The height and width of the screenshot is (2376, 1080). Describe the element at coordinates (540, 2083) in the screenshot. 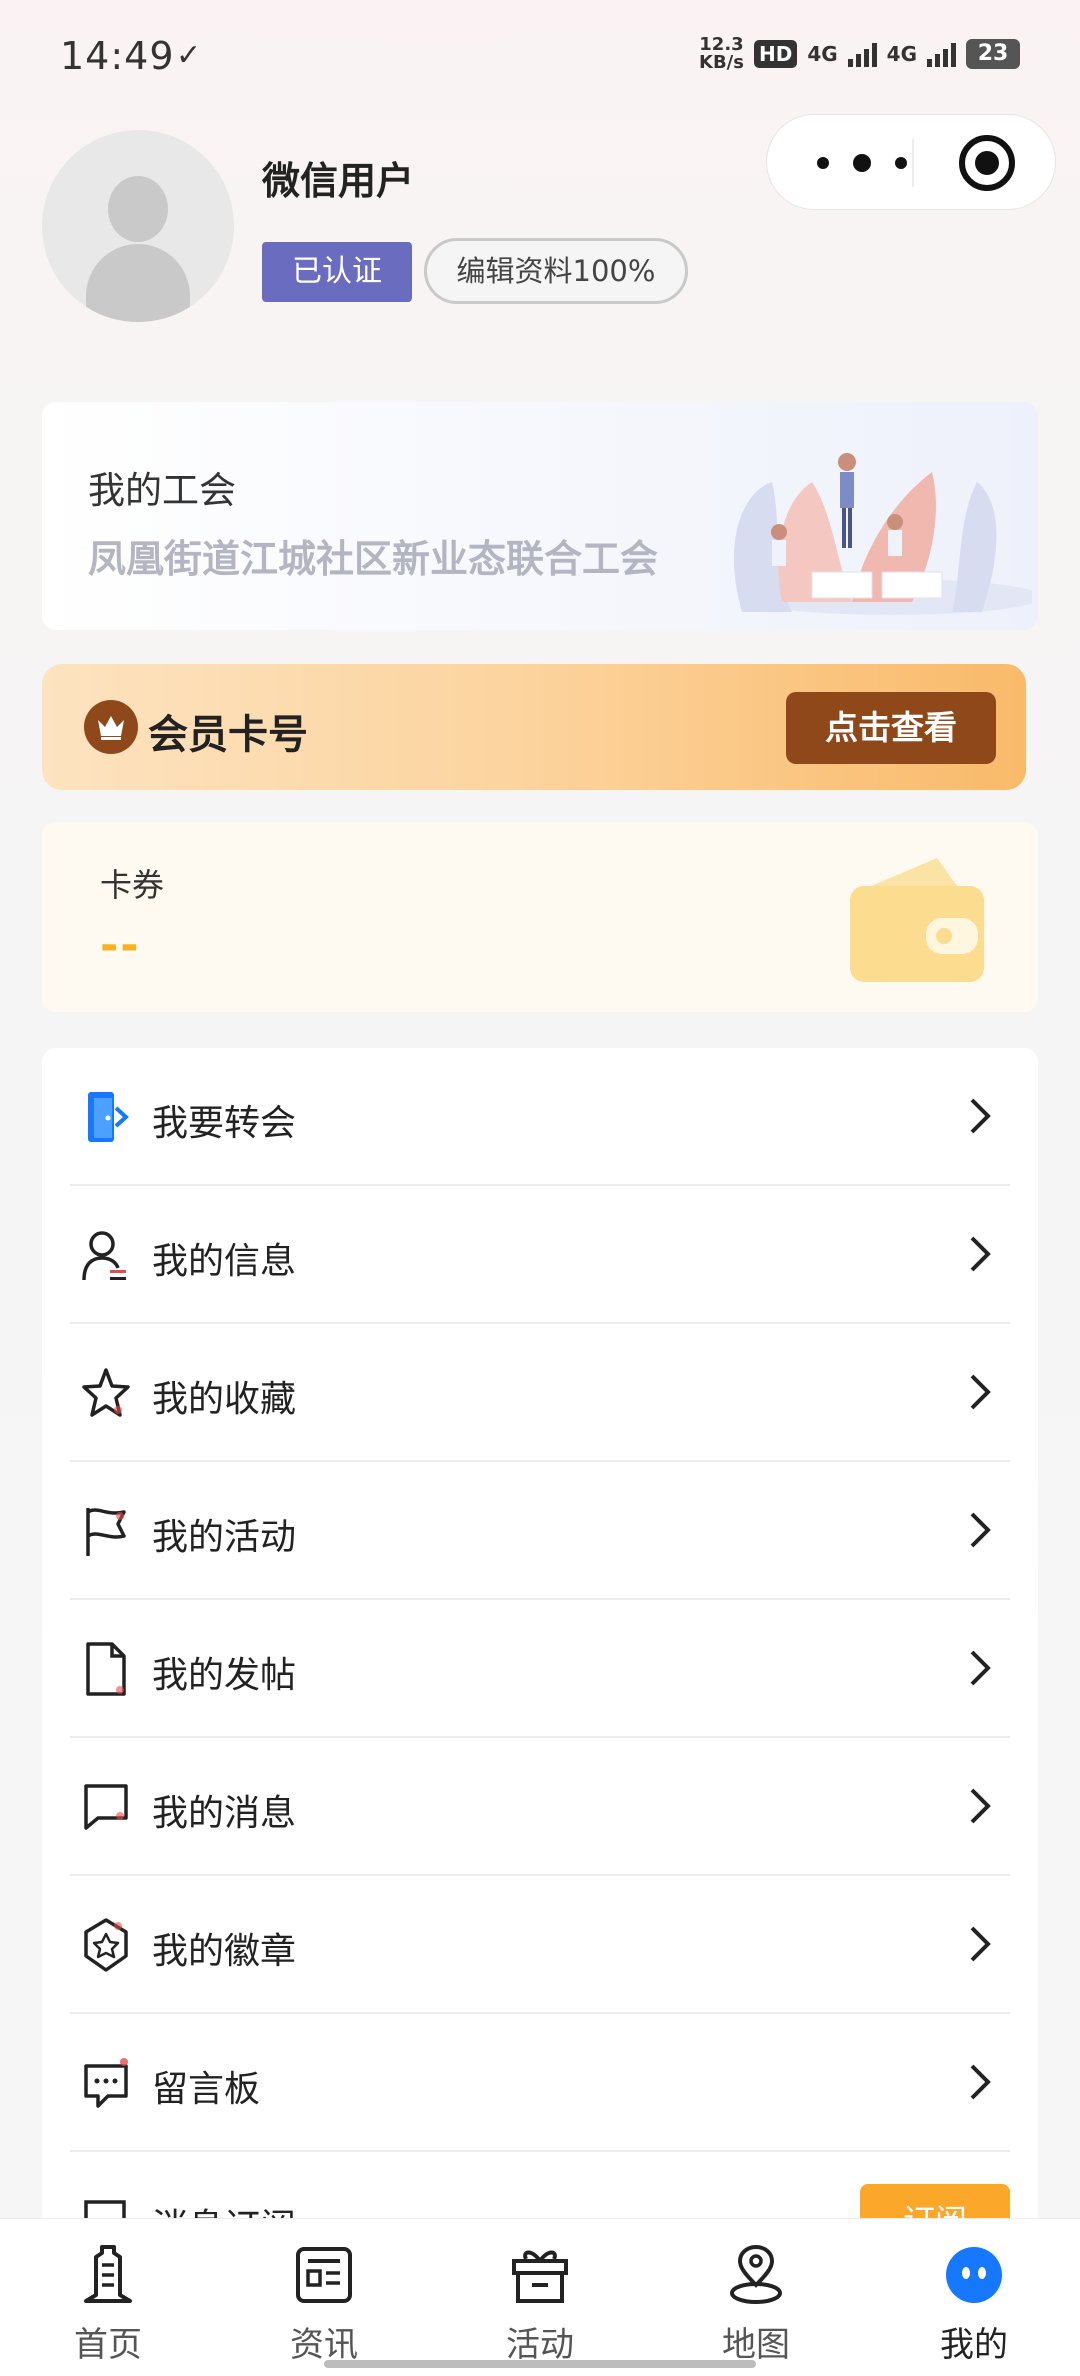

I see `menu-item-message-board: 留言板` at that location.